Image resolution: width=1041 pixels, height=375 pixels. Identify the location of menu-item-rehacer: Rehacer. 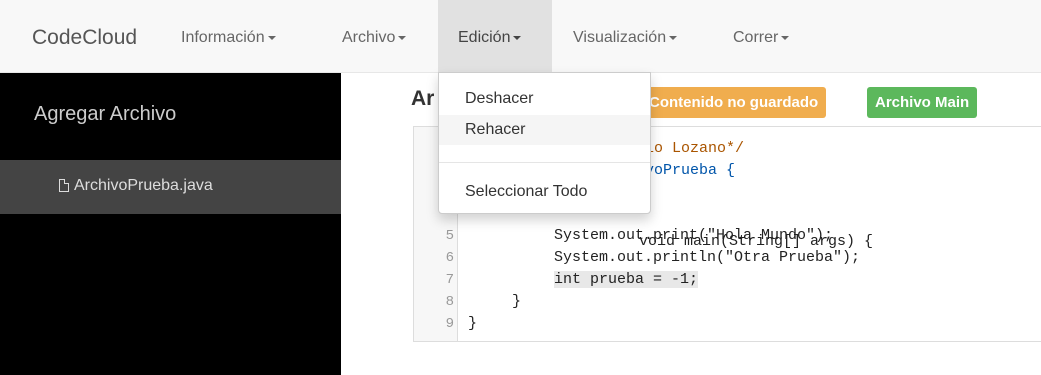
(544, 130).